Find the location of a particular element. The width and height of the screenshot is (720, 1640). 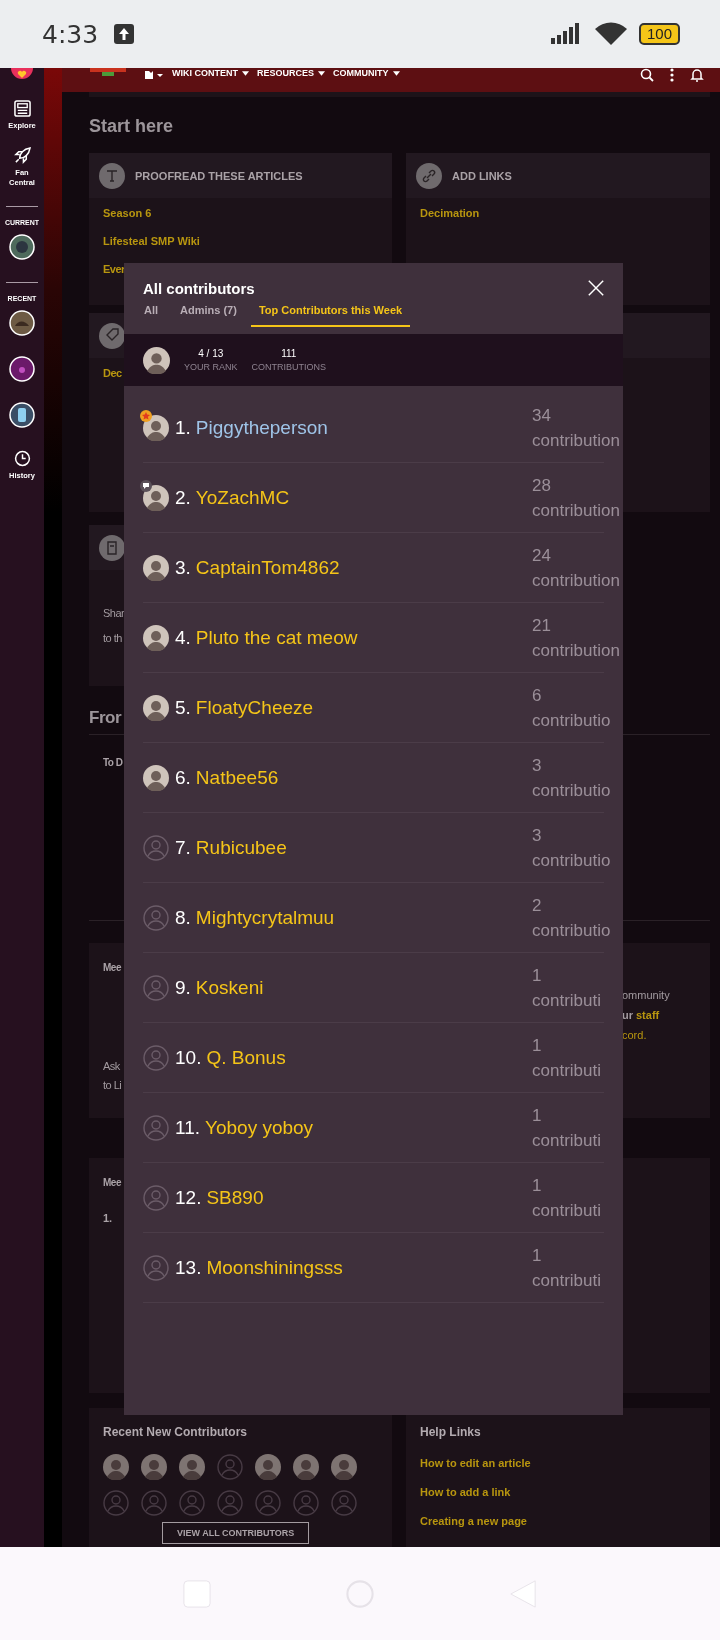

nav-menu: WIKI CONTENT is located at coordinates (210, 73).